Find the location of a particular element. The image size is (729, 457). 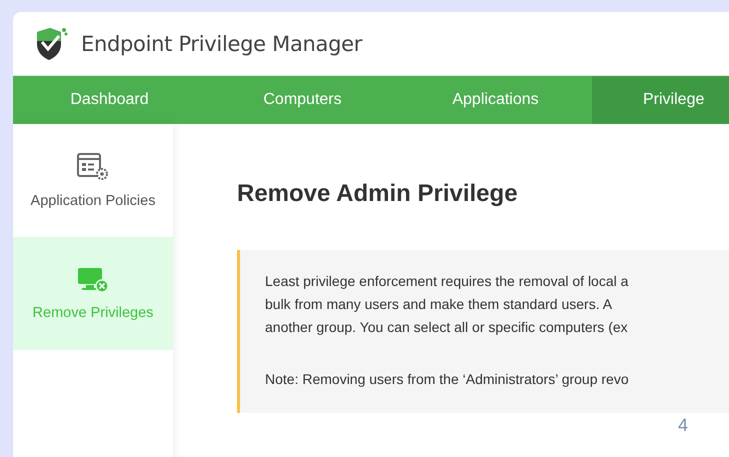

info-text-line: another group. You can select all or specific computers (ex is located at coordinates (447, 327).